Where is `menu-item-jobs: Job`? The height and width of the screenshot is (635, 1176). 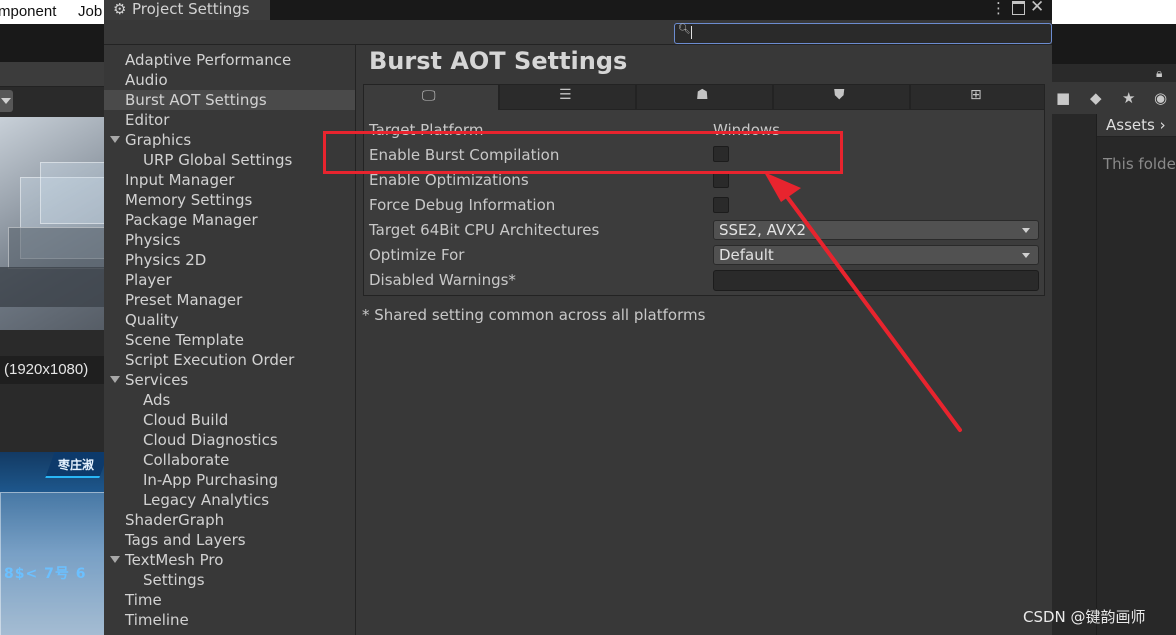 menu-item-jobs: Job is located at coordinates (90, 11).